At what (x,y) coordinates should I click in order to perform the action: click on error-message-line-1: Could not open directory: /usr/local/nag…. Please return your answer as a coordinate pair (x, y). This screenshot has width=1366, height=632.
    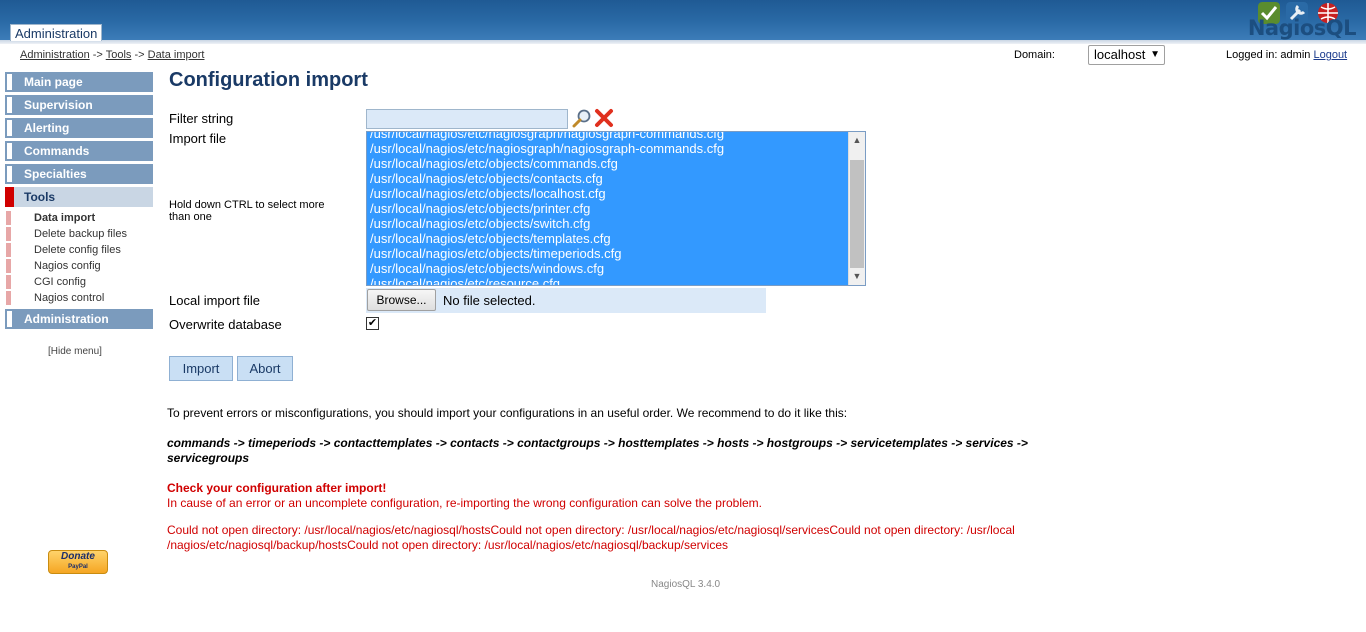
    Looking at the image, I should click on (591, 530).